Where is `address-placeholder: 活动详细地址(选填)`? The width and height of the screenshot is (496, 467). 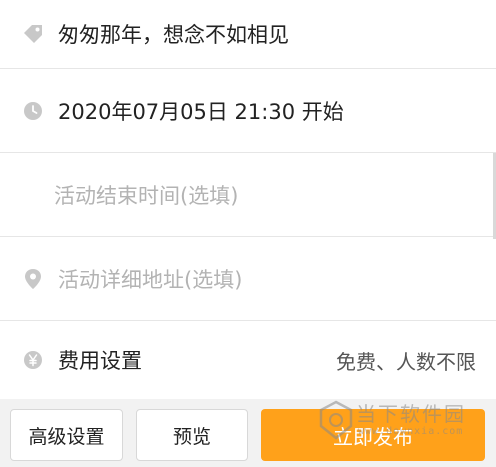 address-placeholder: 活动详细地址(选填) is located at coordinates (150, 279).